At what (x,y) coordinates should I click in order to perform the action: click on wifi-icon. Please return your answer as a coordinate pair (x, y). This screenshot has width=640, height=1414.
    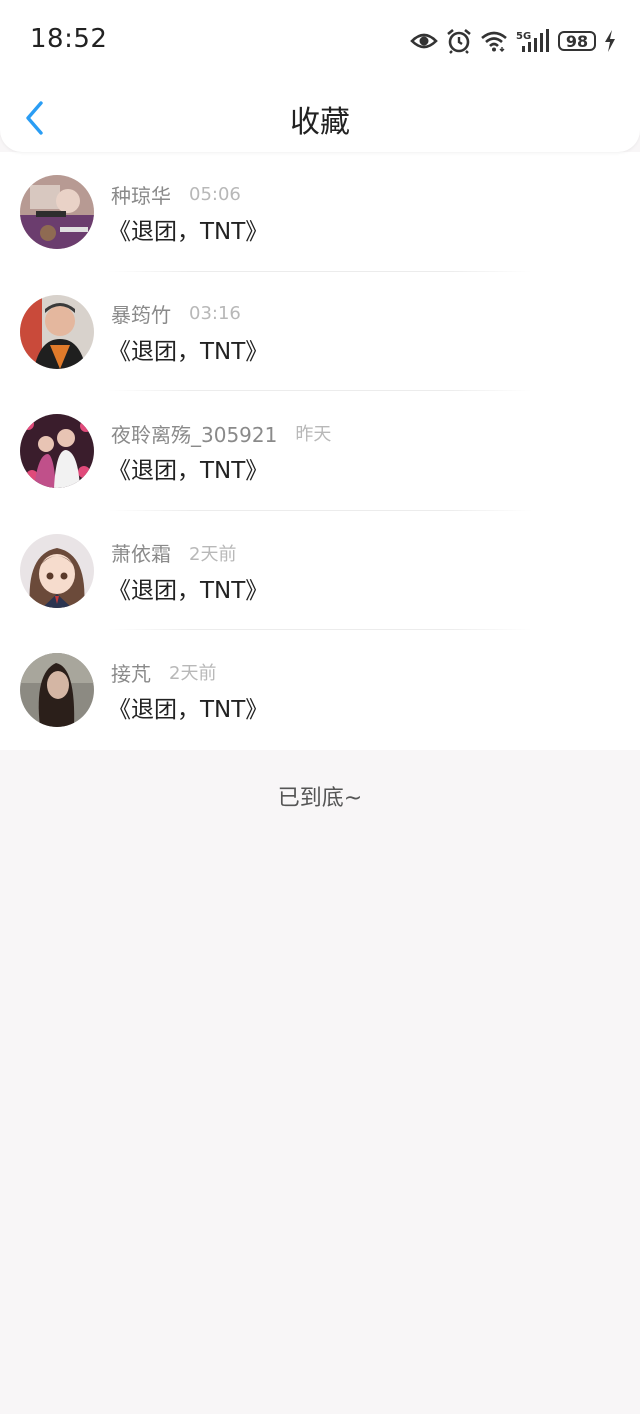
    Looking at the image, I should click on (494, 41).